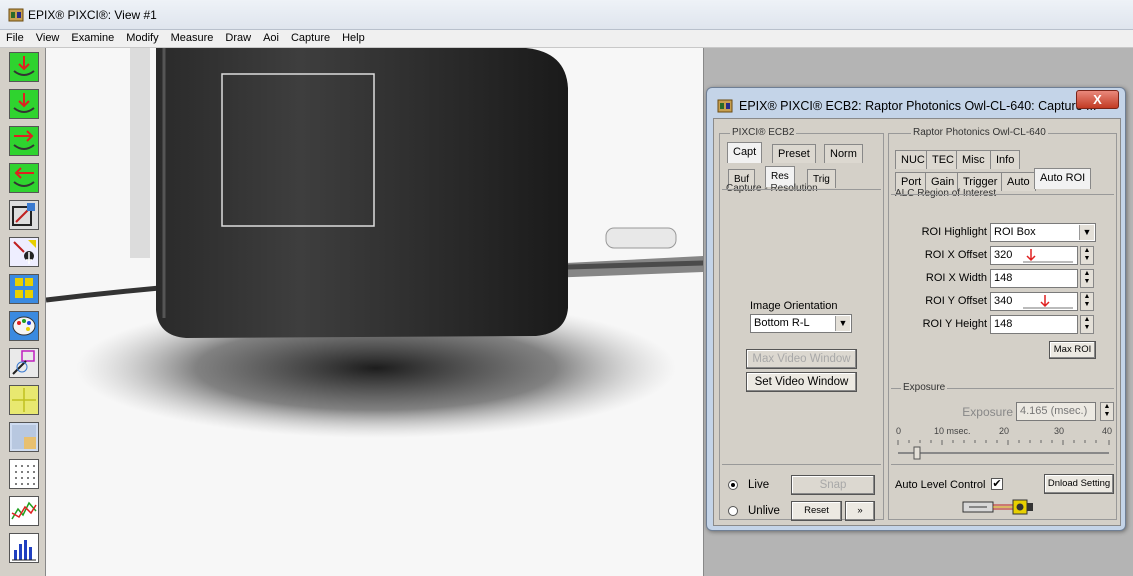 This screenshot has width=1133, height=576. What do you see at coordinates (192, 37) in the screenshot?
I see `menu-measure: Measure` at bounding box center [192, 37].